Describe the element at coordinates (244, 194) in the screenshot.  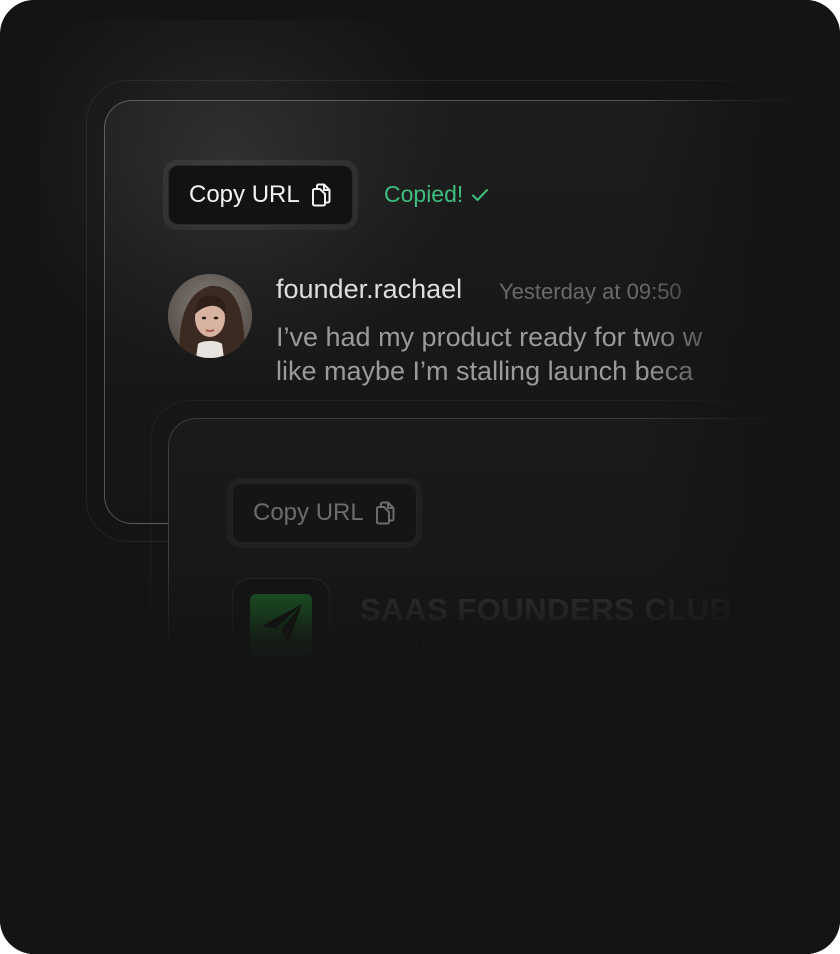
I see `copy-url-button-label: Copy URL` at that location.